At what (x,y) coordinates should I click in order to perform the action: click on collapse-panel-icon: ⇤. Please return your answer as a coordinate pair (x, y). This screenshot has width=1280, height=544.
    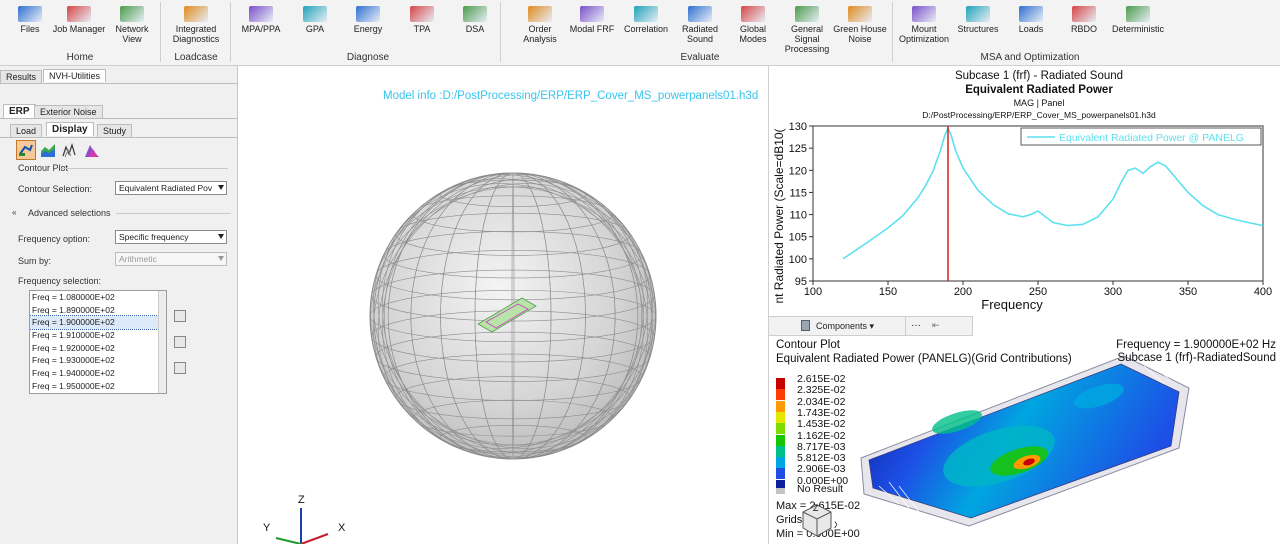
    Looking at the image, I should click on (936, 325).